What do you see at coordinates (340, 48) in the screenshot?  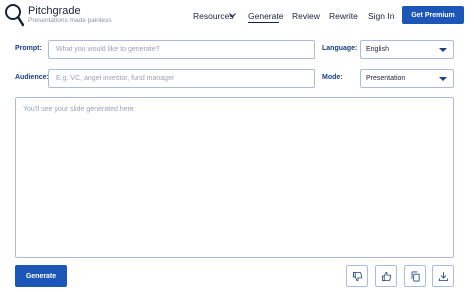 I see `language-label: Language:` at bounding box center [340, 48].